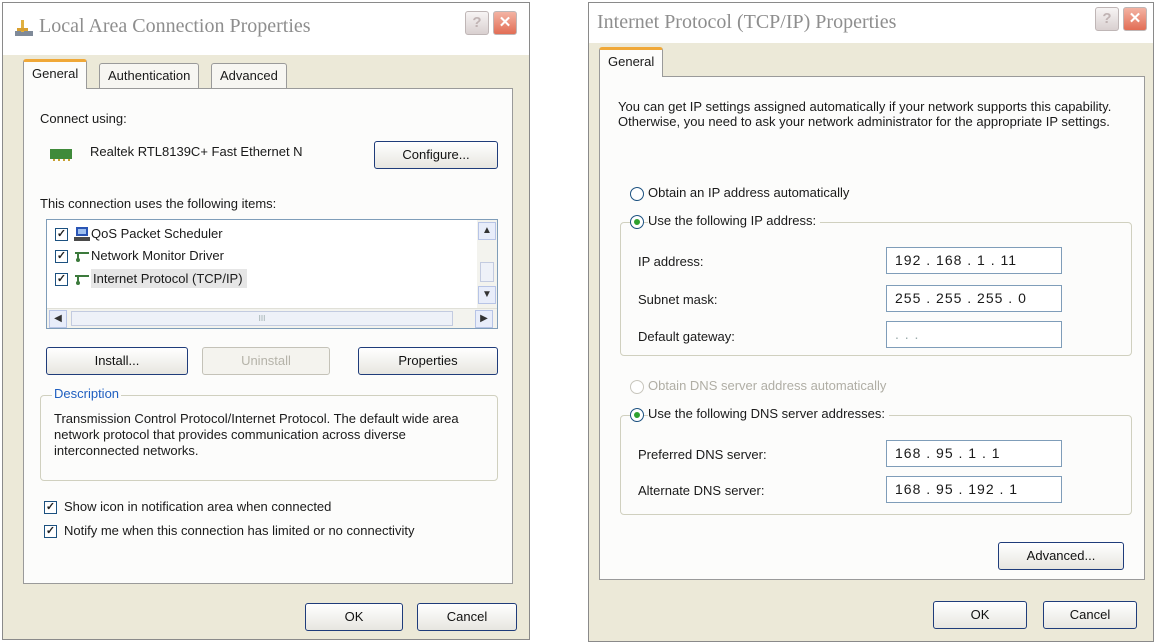 This screenshot has height=643, width=1156. What do you see at coordinates (747, 22) in the screenshot?
I see `window-title: Internet Protocol (TCP/IP) Properties` at bounding box center [747, 22].